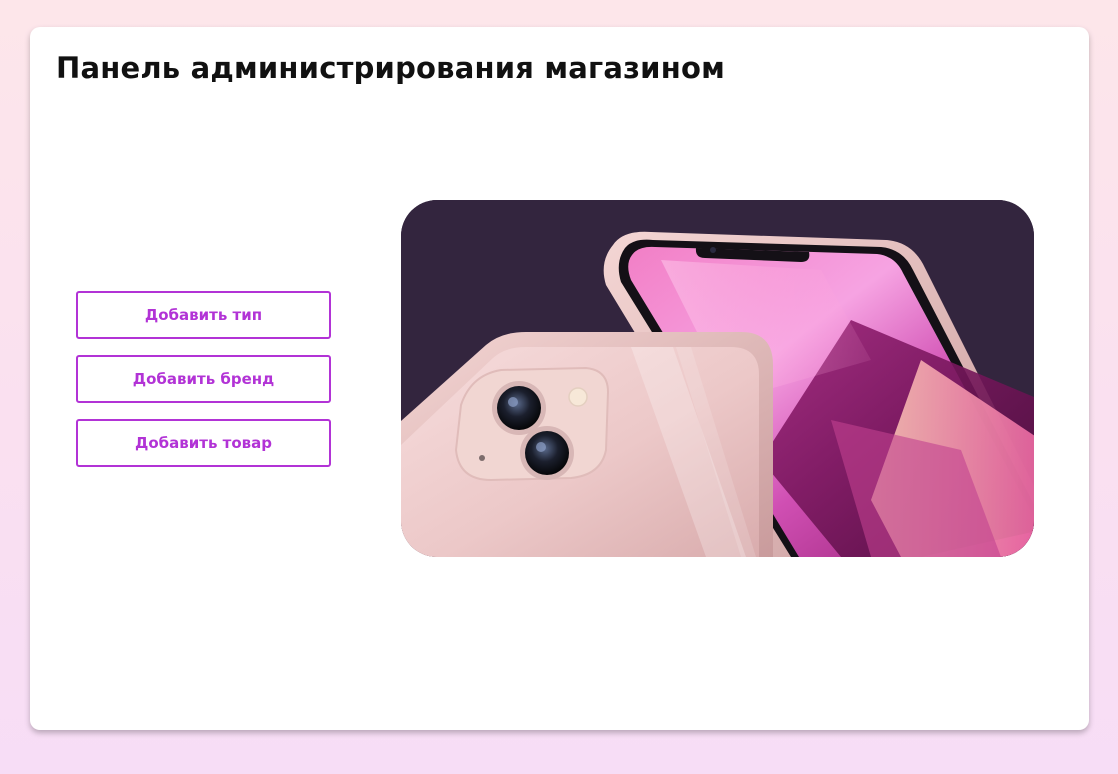 The height and width of the screenshot is (774, 1118). What do you see at coordinates (203, 379) in the screenshot?
I see `add-brand-button: Добавить бренд` at bounding box center [203, 379].